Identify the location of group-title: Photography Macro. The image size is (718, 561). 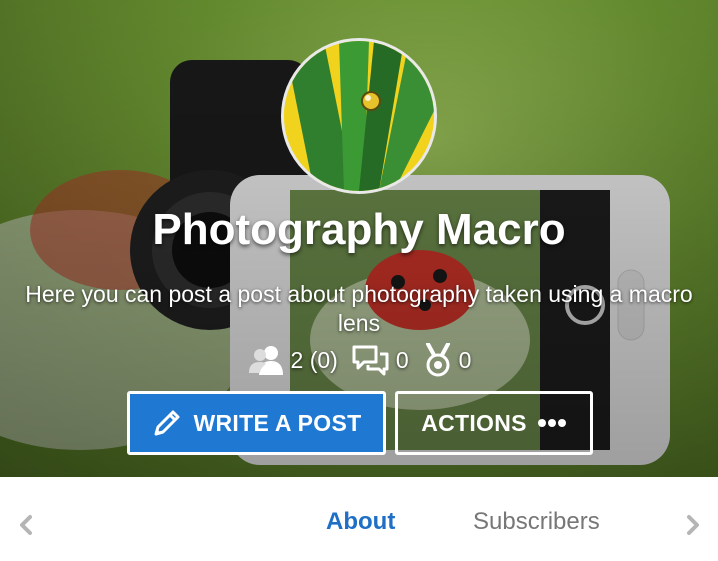
(359, 229).